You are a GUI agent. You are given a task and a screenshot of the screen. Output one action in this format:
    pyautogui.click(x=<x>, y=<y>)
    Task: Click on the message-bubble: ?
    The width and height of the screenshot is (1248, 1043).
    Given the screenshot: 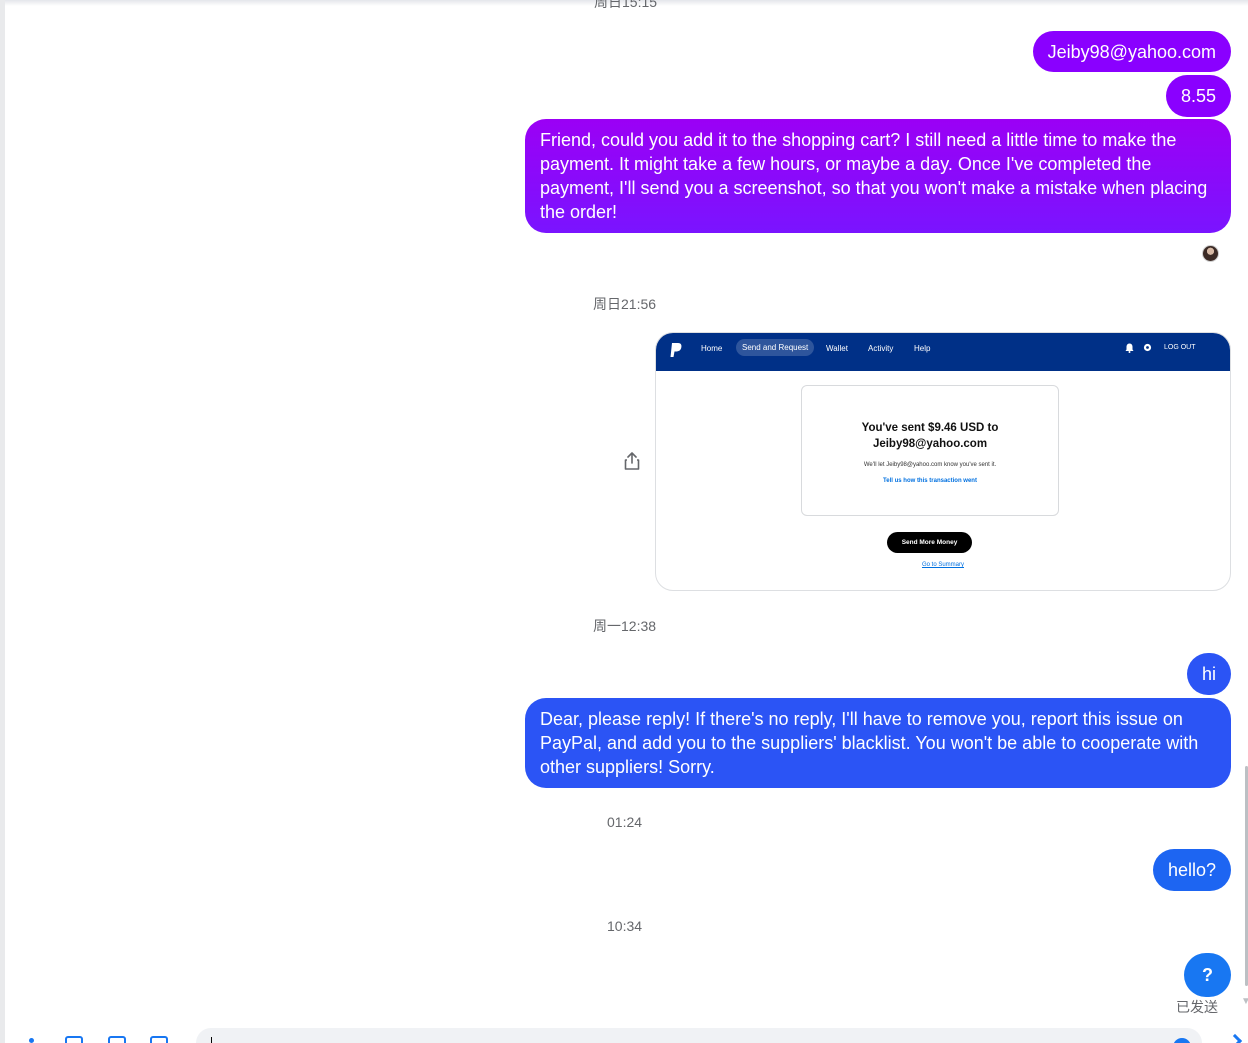 What is the action you would take?
    pyautogui.click(x=1207, y=975)
    